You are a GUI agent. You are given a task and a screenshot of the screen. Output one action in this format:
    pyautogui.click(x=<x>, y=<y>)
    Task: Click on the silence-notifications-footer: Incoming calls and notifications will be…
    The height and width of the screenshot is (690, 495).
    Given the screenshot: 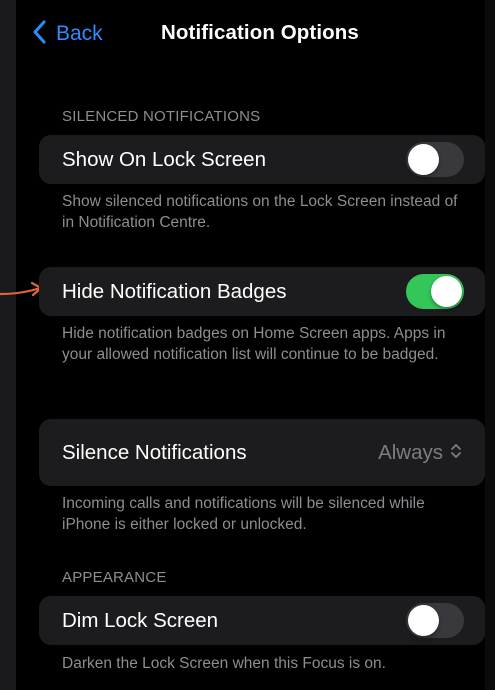 What is the action you would take?
    pyautogui.click(x=243, y=514)
    